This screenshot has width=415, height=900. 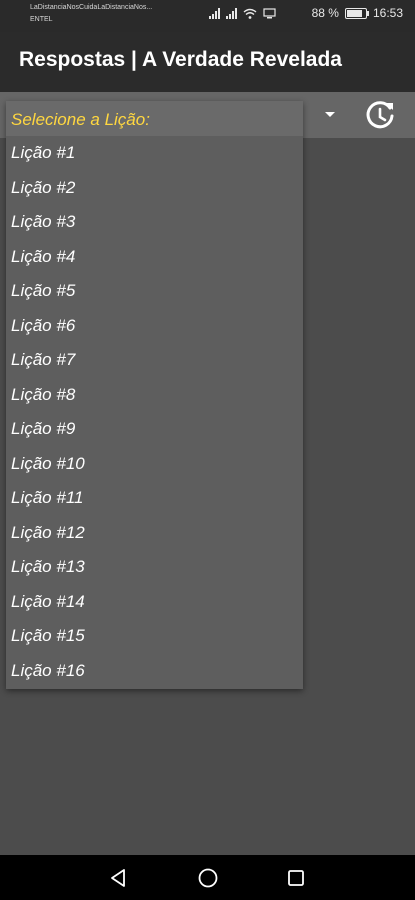 I want to click on option-label: Lição #11, so click(x=47, y=497).